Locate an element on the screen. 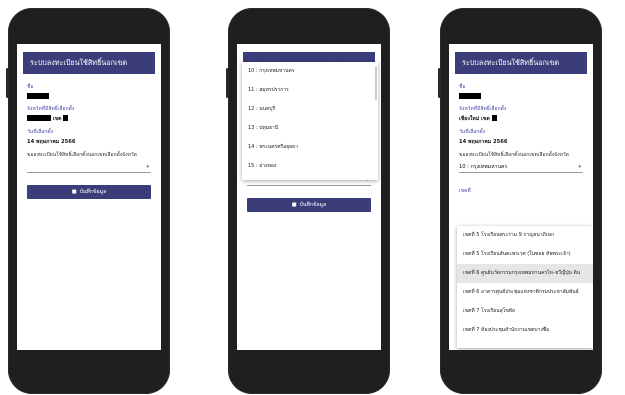 This screenshot has width=625, height=395. province-option: 11 : สมุทรปราการ is located at coordinates (310, 90).